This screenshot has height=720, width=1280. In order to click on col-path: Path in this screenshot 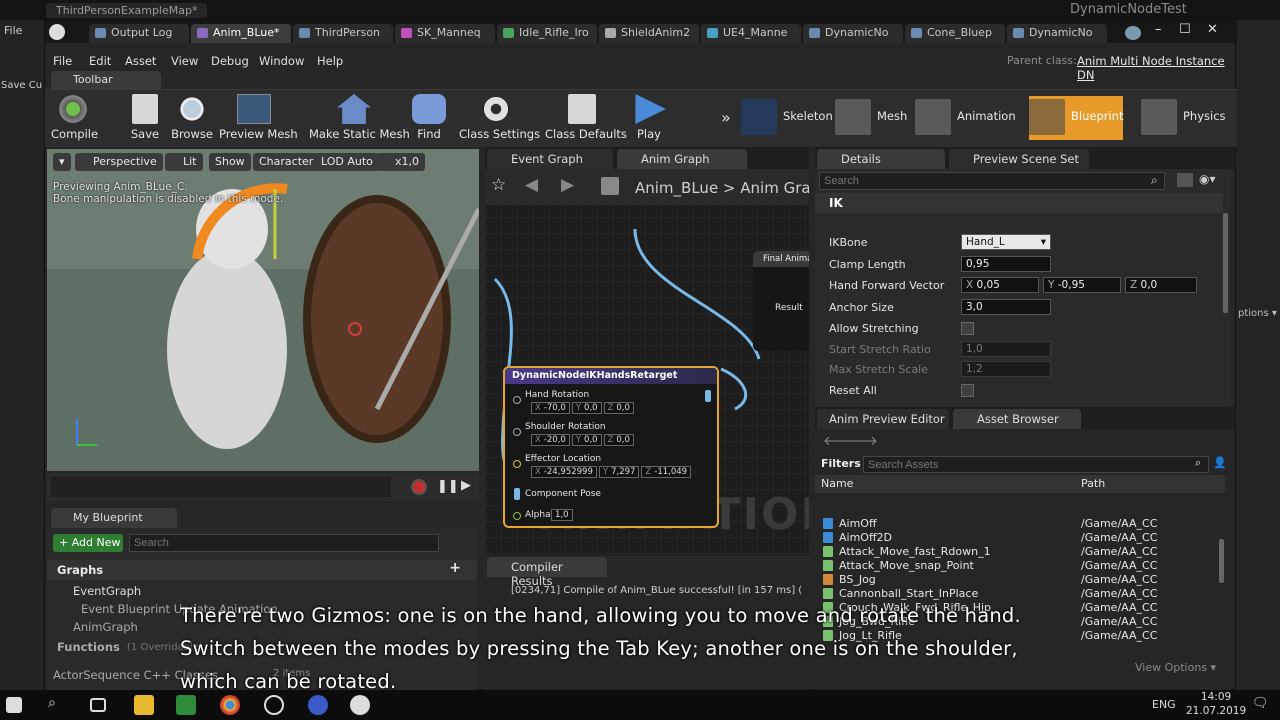, I will do `click(1093, 483)`.